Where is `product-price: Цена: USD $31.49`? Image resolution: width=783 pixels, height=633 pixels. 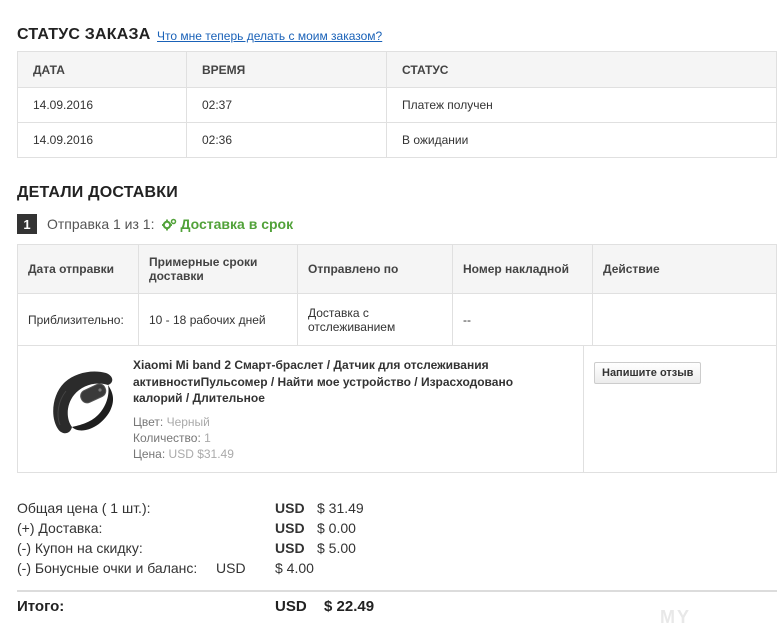
product-price: Цена: USD $31.49 is located at coordinates (183, 454).